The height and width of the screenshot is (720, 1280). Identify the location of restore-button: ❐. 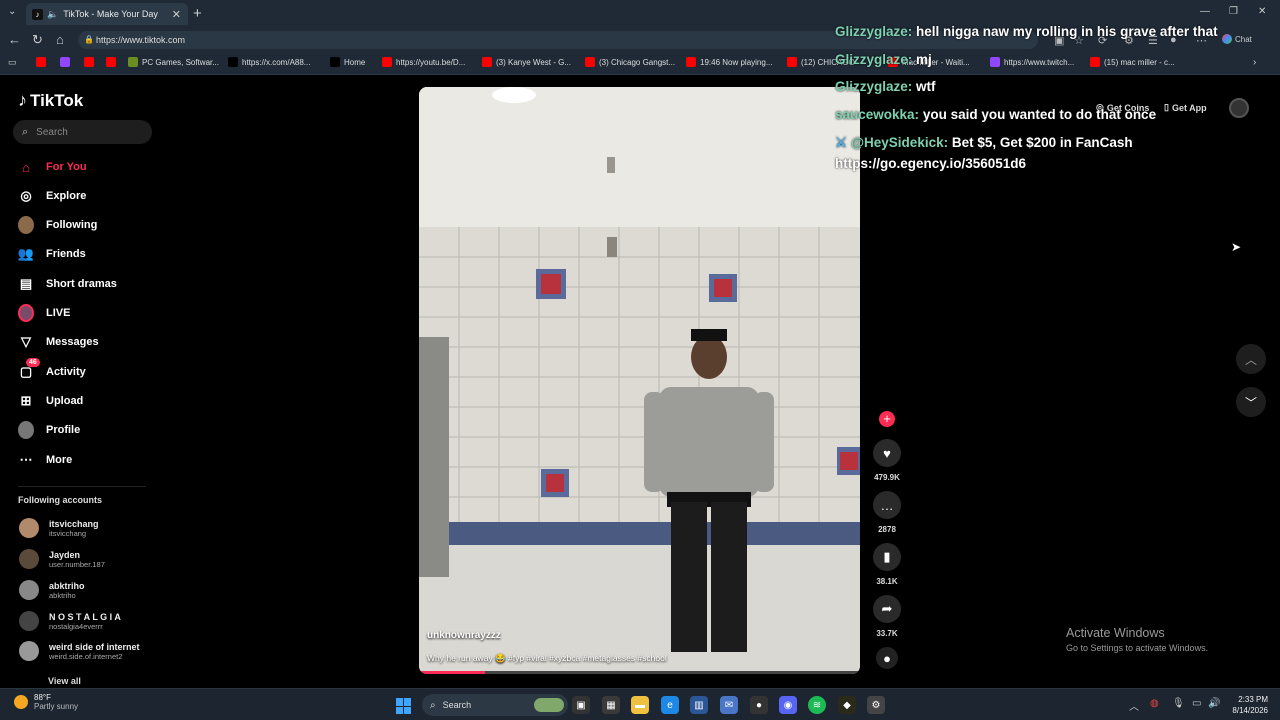
(1233, 11).